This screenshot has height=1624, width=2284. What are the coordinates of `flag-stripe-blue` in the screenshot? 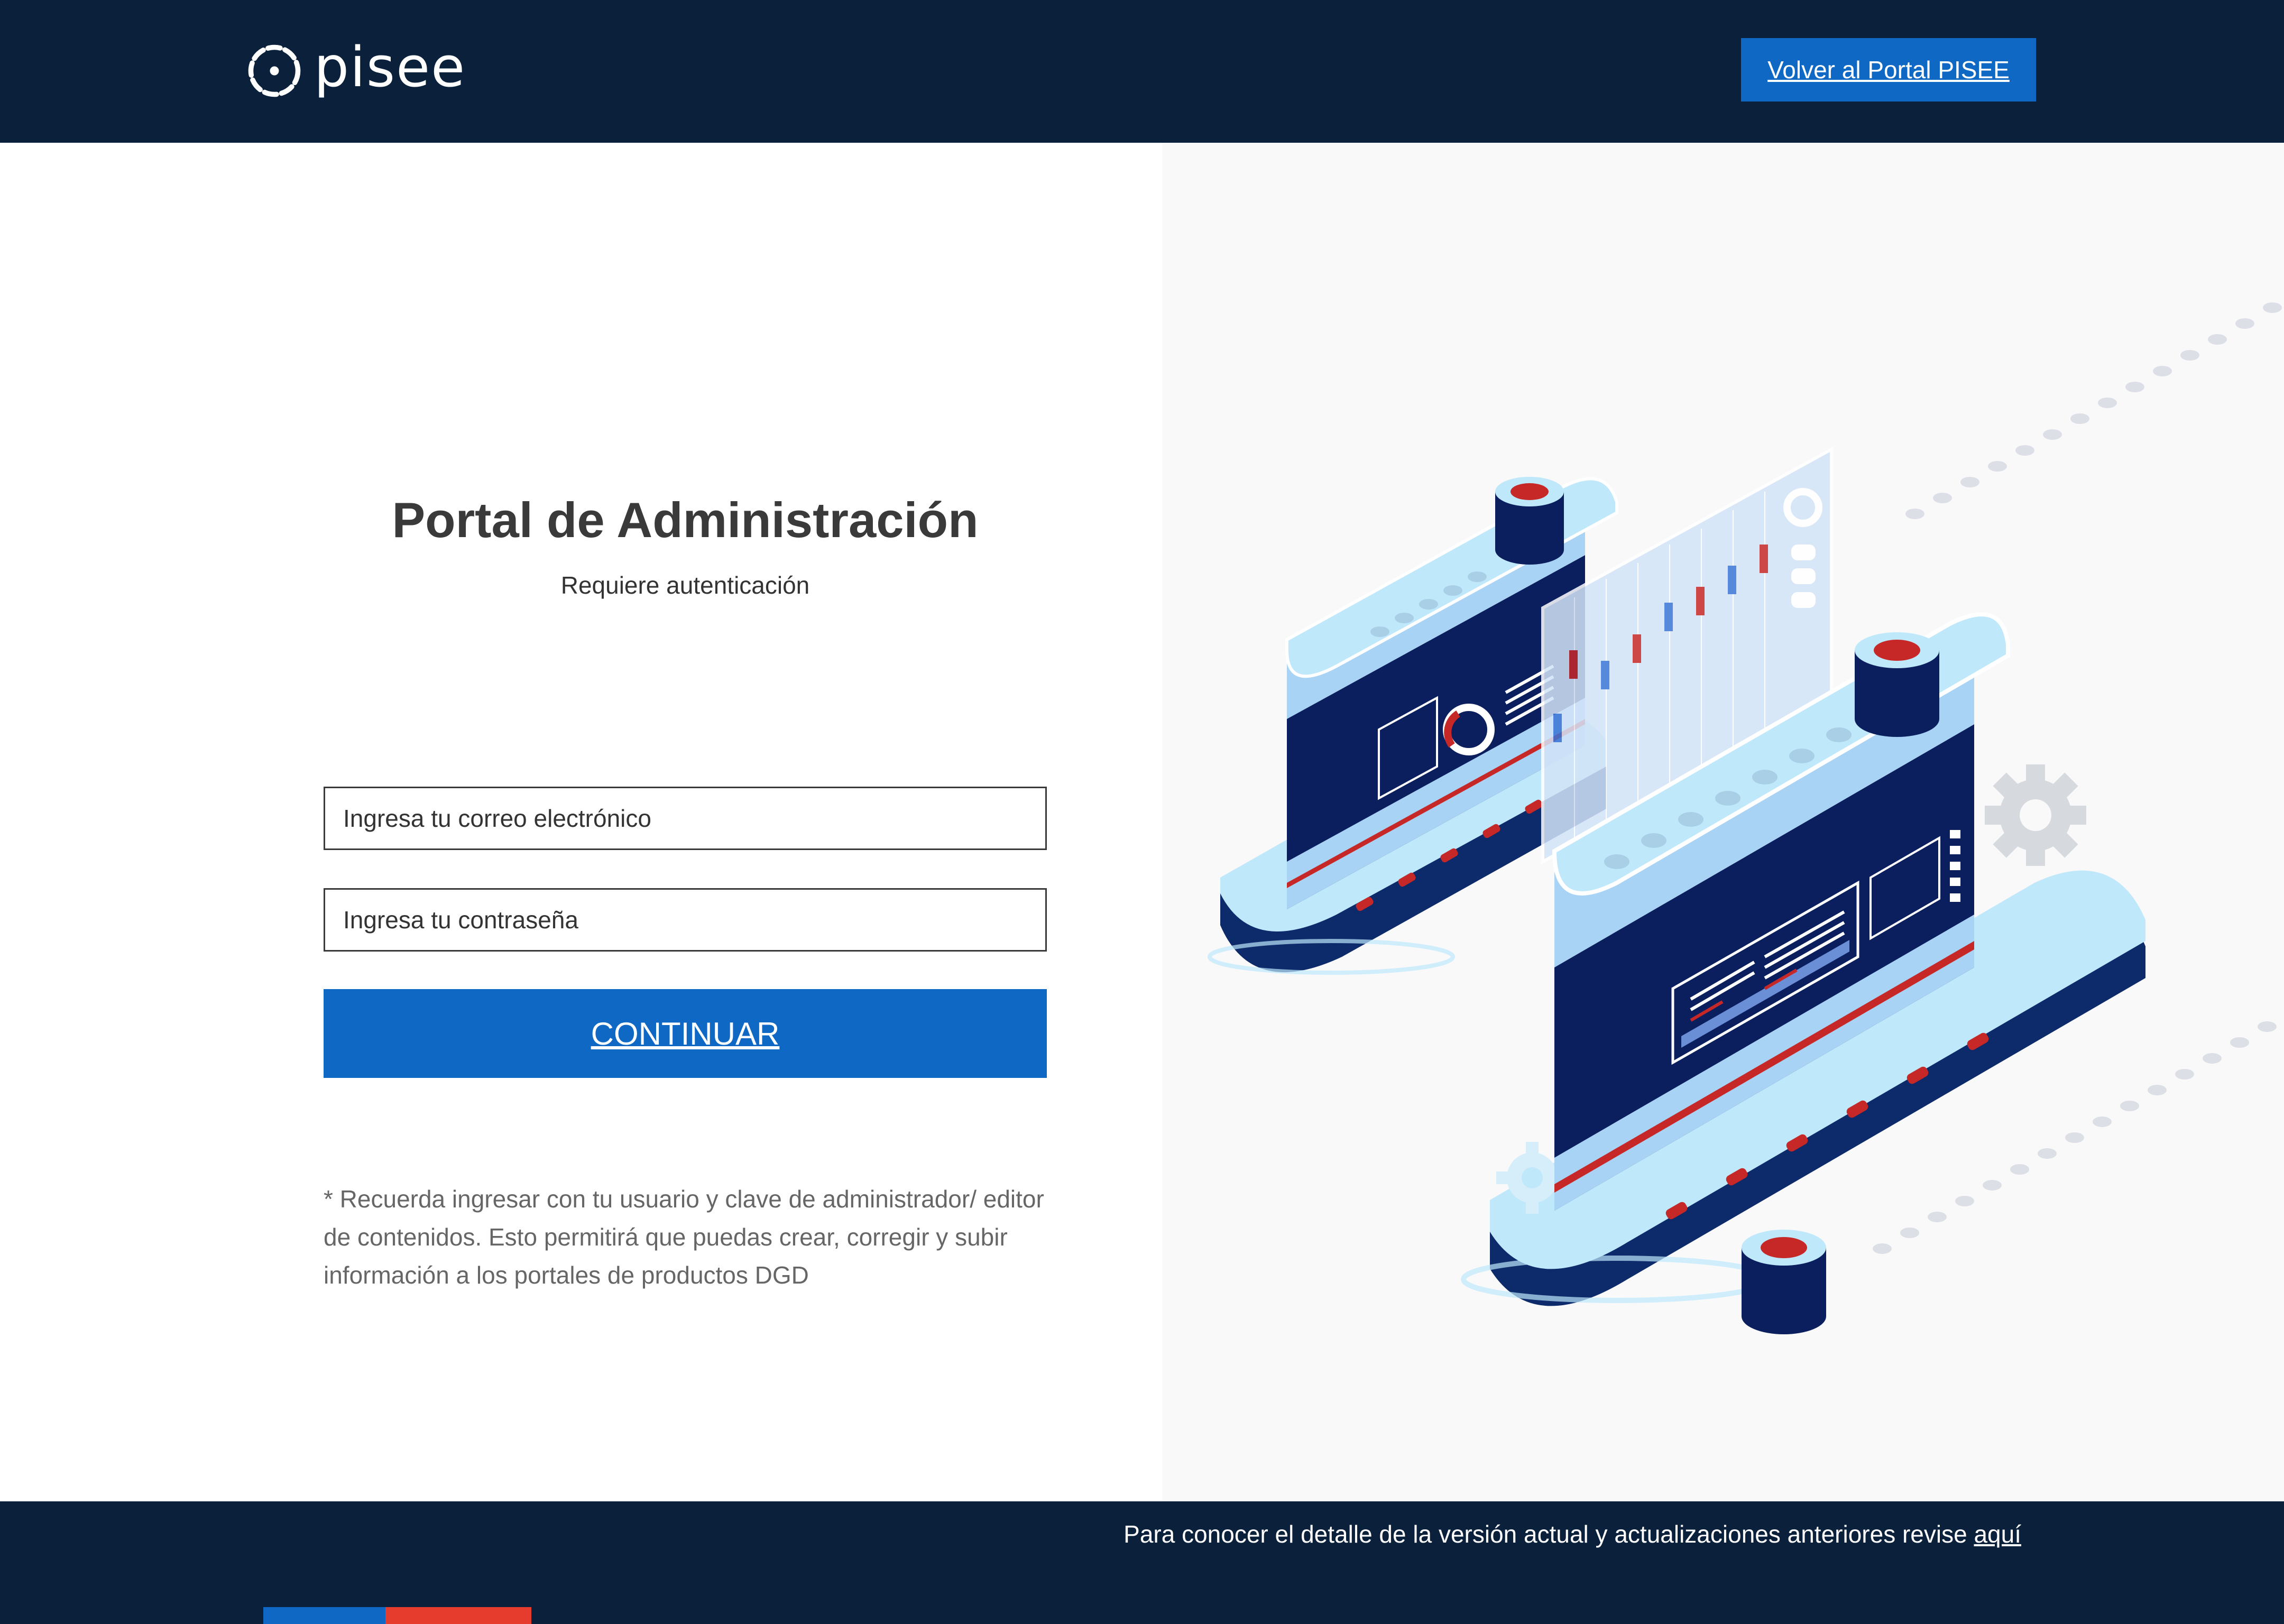 It's located at (324, 1615).